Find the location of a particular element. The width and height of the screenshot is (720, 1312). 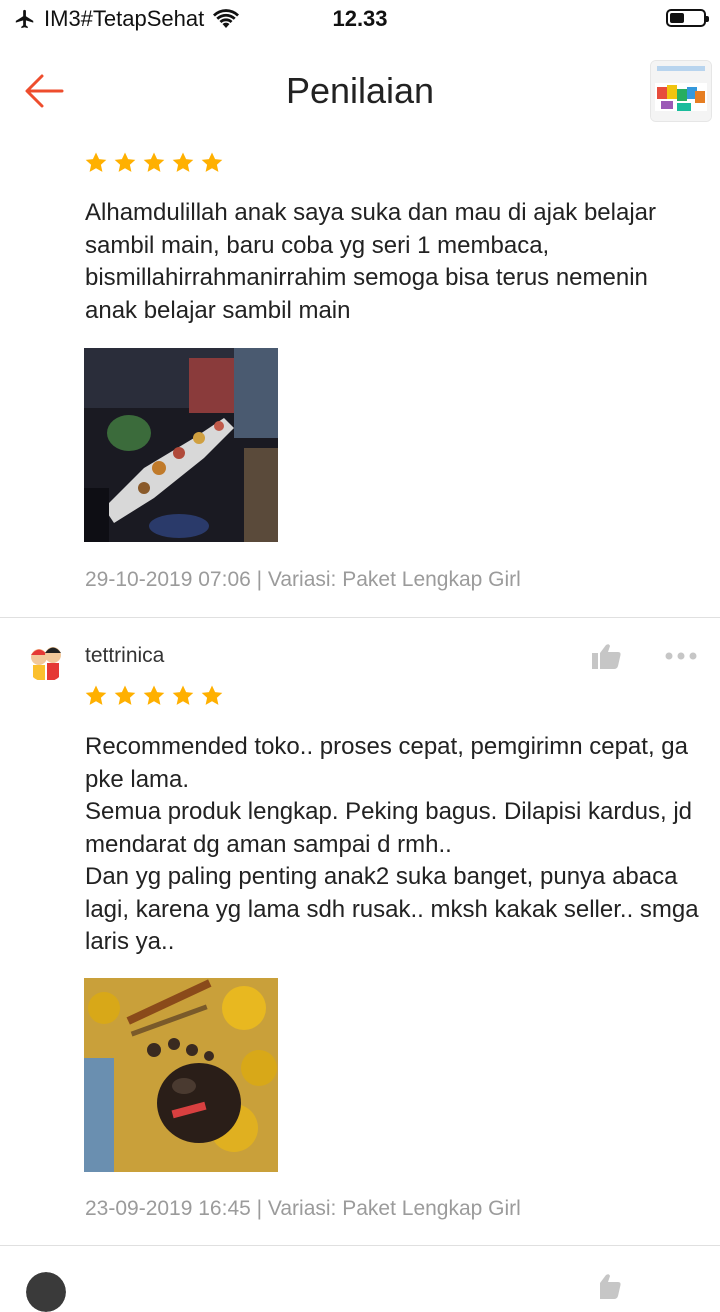

product-image is located at coordinates (681, 91).